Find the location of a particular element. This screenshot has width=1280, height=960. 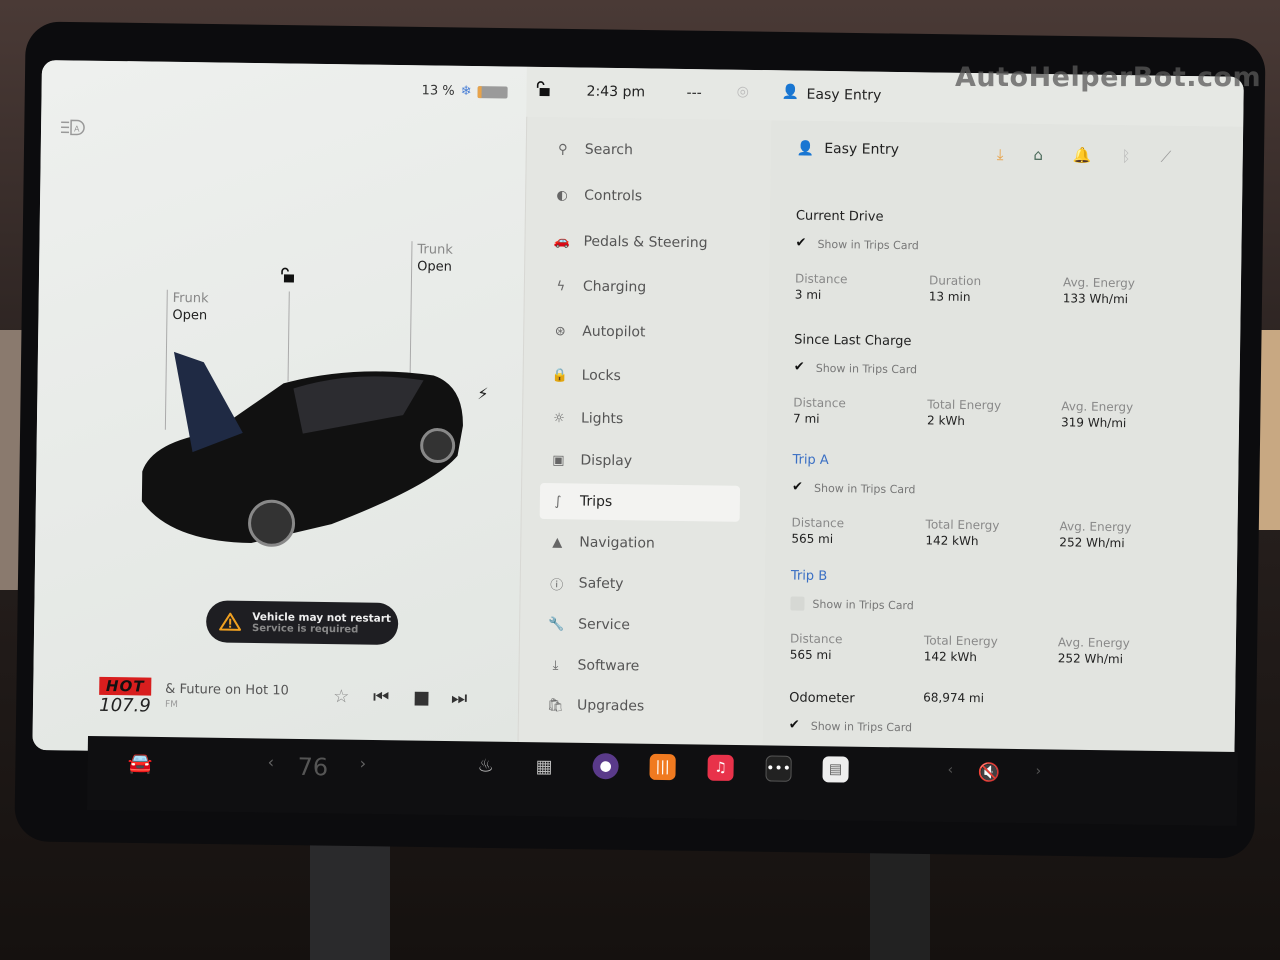

music-app-icon: ♫ is located at coordinates (720, 768).